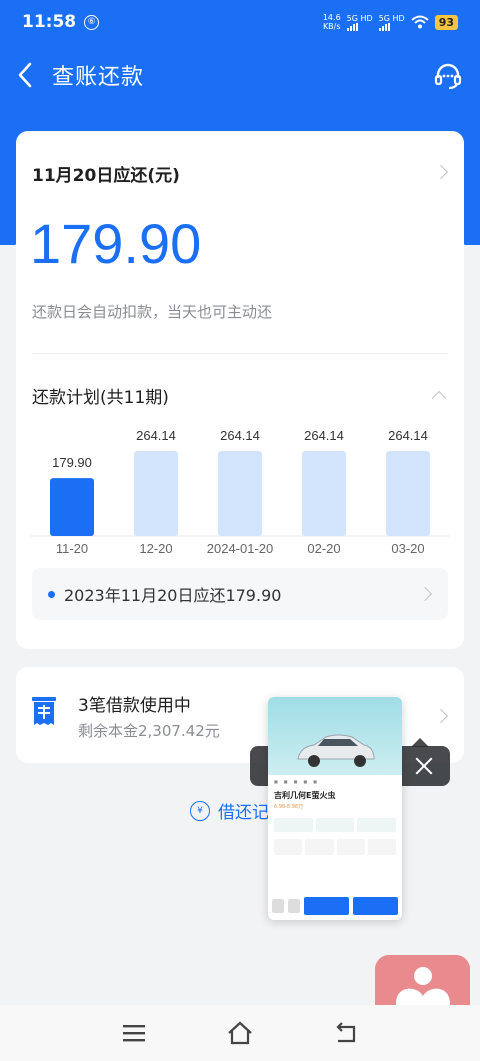 The width and height of the screenshot is (480, 1061). I want to click on due-amount: 179.90, so click(116, 243).